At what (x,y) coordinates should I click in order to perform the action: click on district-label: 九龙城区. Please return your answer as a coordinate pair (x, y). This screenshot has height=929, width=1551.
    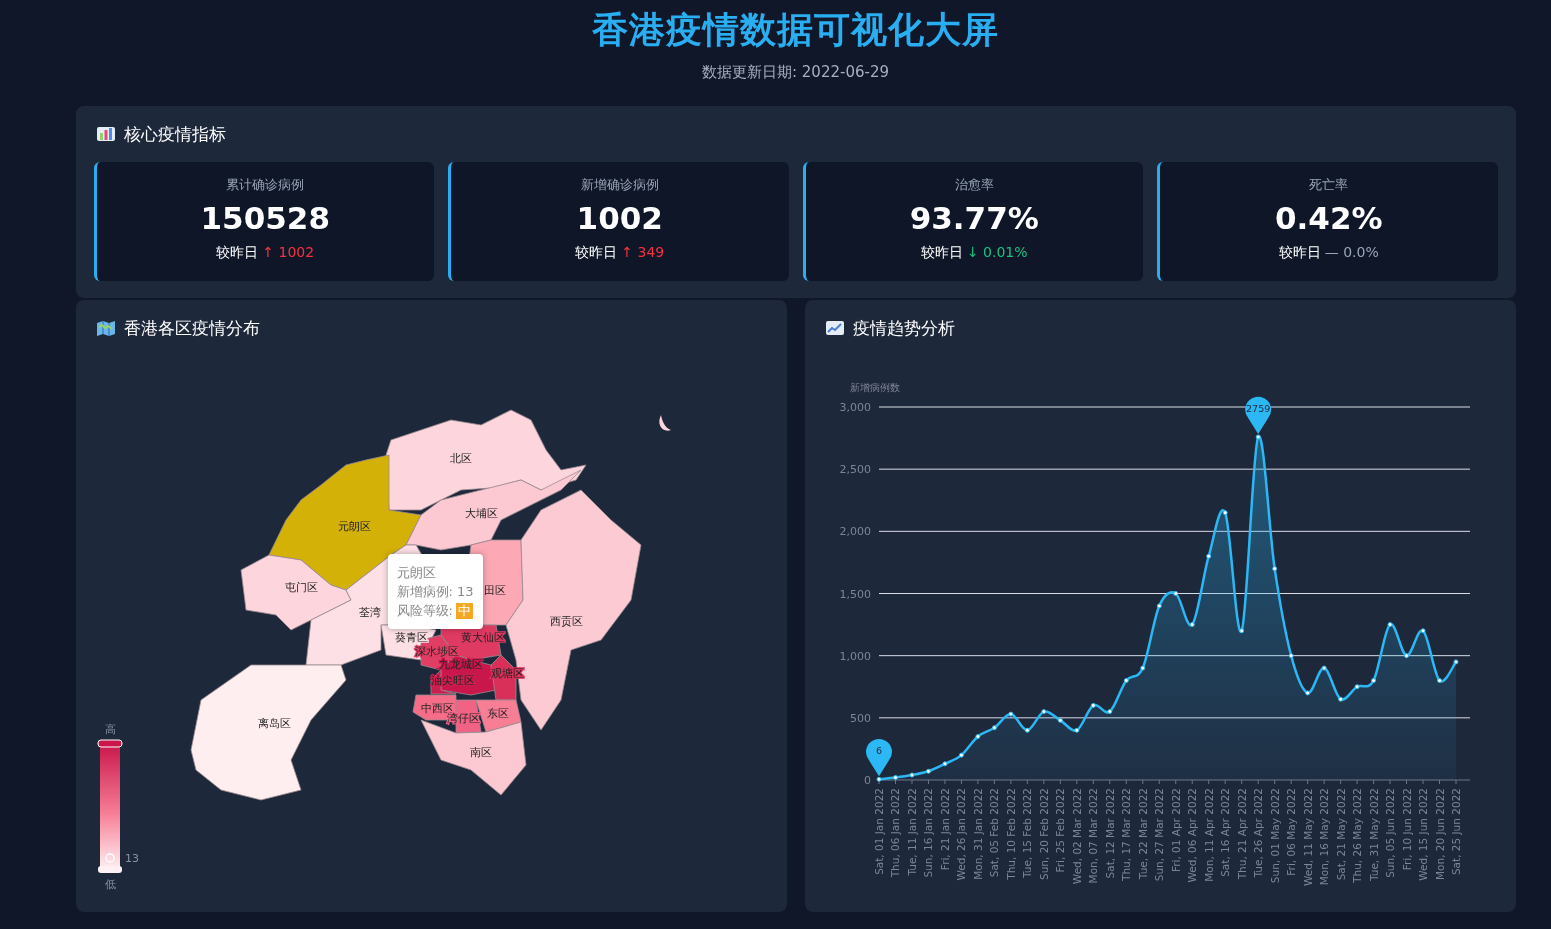
    Looking at the image, I should click on (460, 664).